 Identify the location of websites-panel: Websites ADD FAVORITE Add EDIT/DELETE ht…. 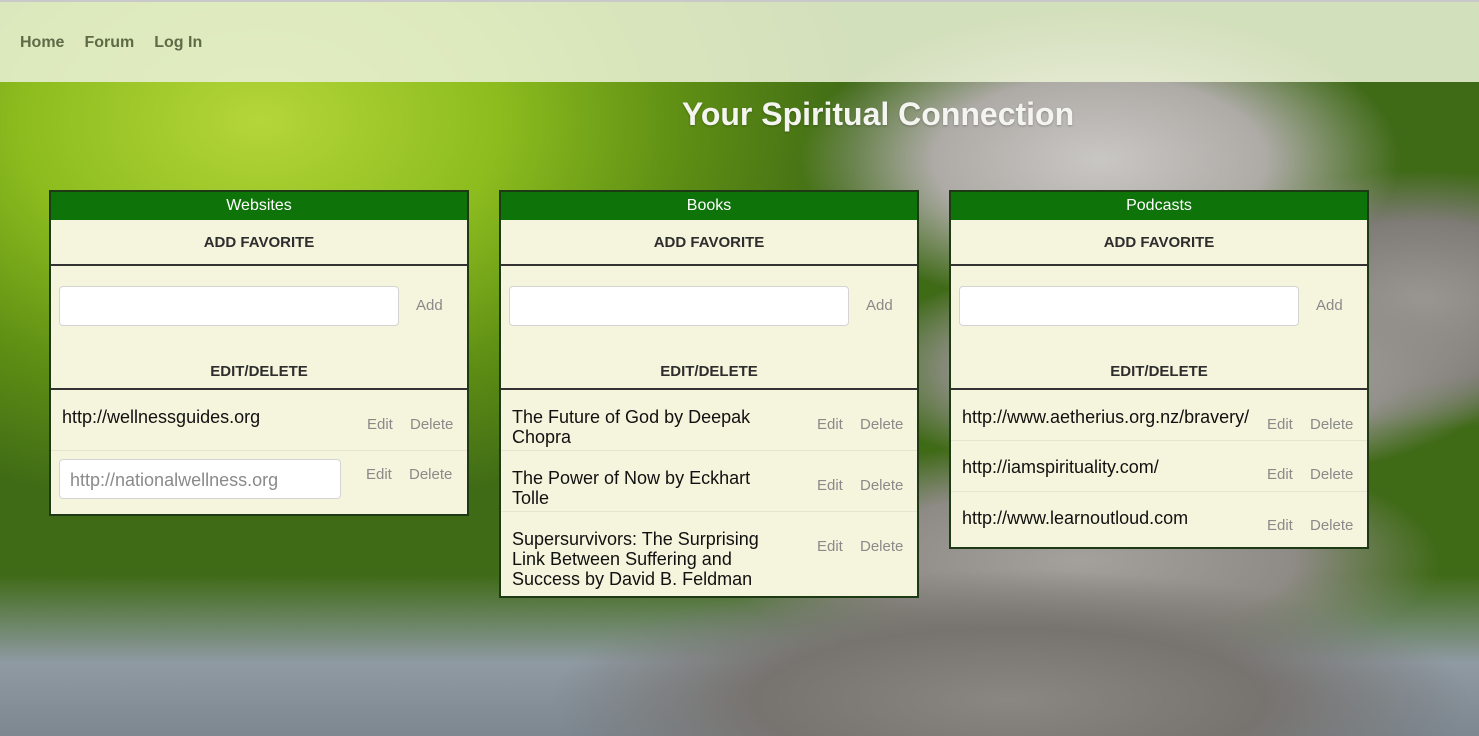
(259, 353).